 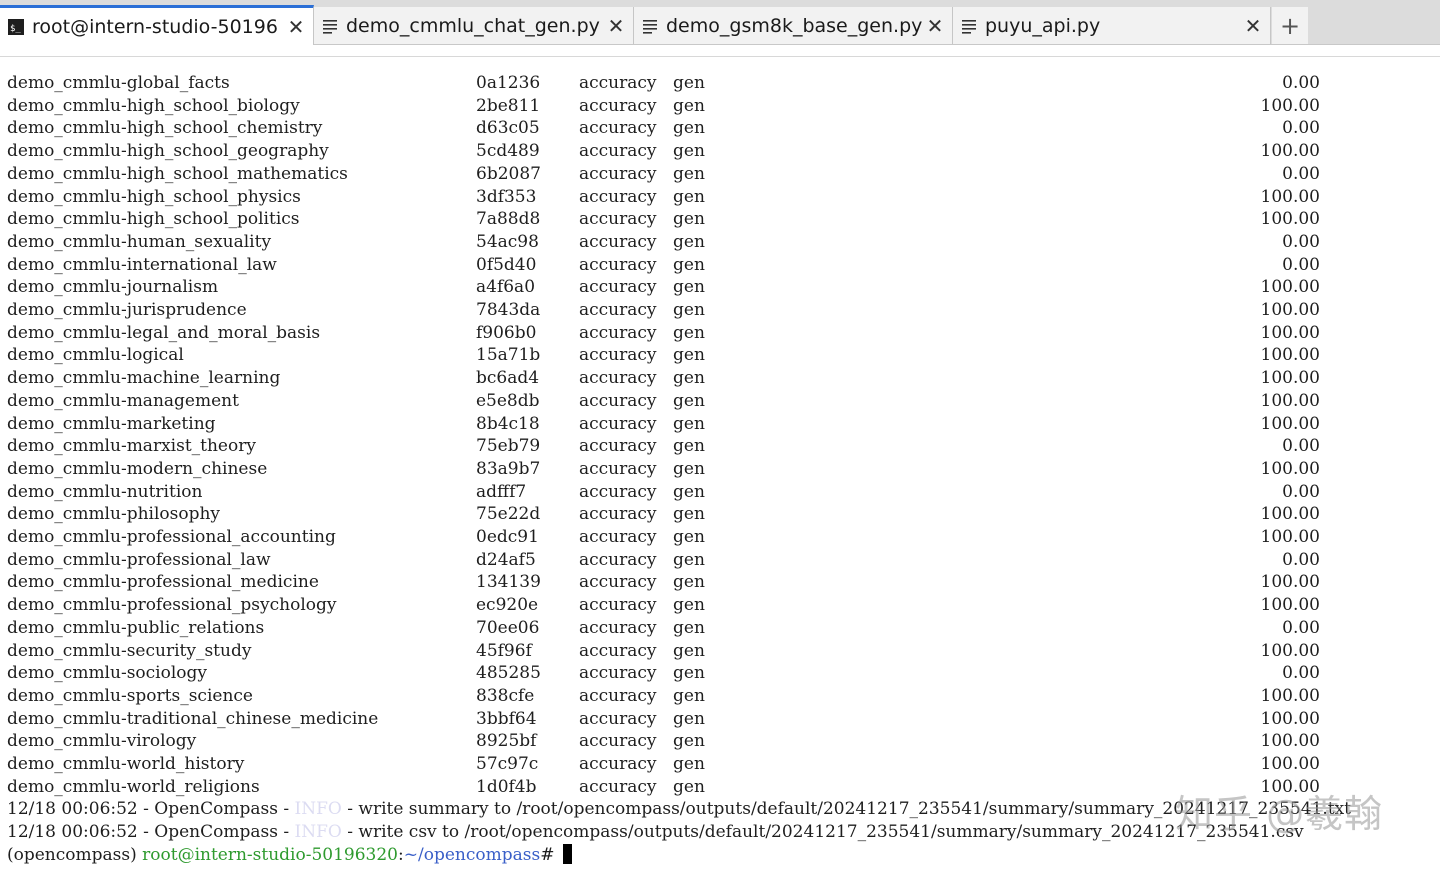 What do you see at coordinates (127, 310) in the screenshot?
I see `dataset-name: demo_cmmlu-jurisprudence` at bounding box center [127, 310].